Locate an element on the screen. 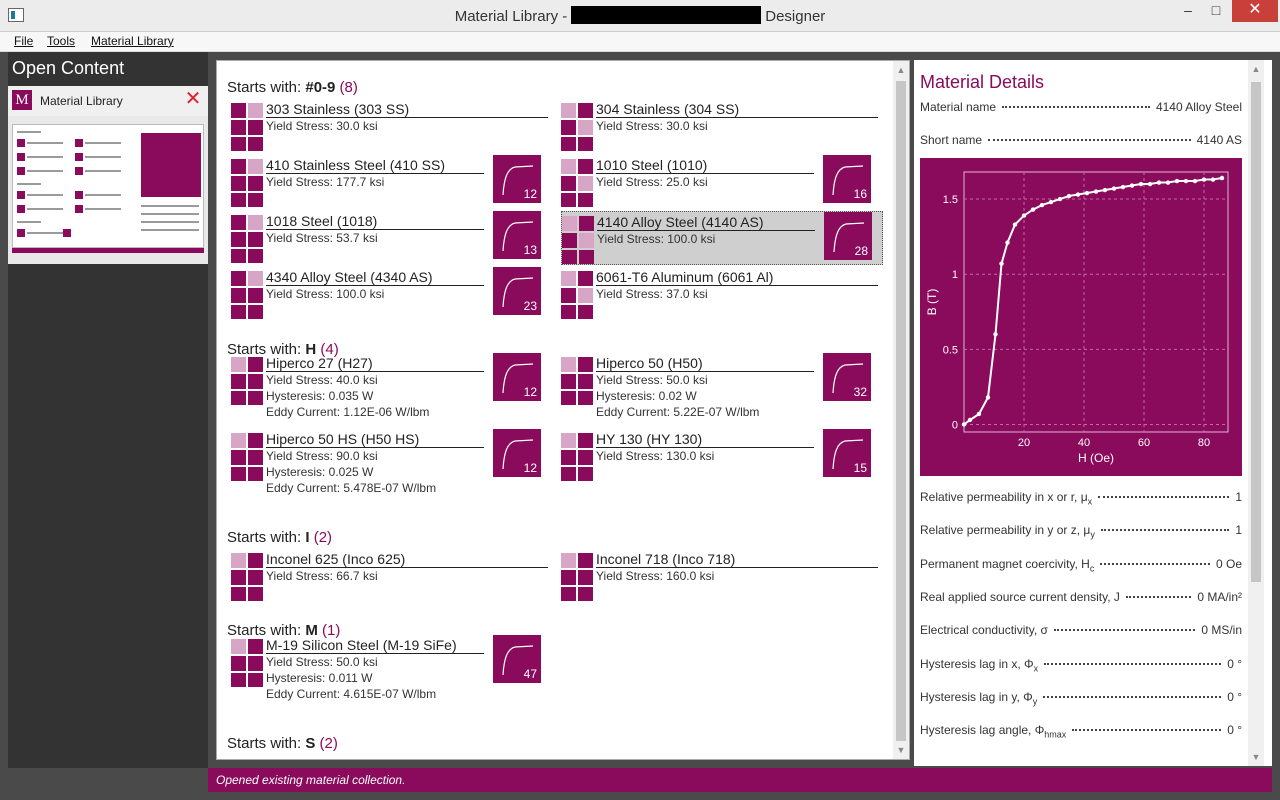 The width and height of the screenshot is (1280, 800). list-scrollbar-thumb is located at coordinates (901, 411).